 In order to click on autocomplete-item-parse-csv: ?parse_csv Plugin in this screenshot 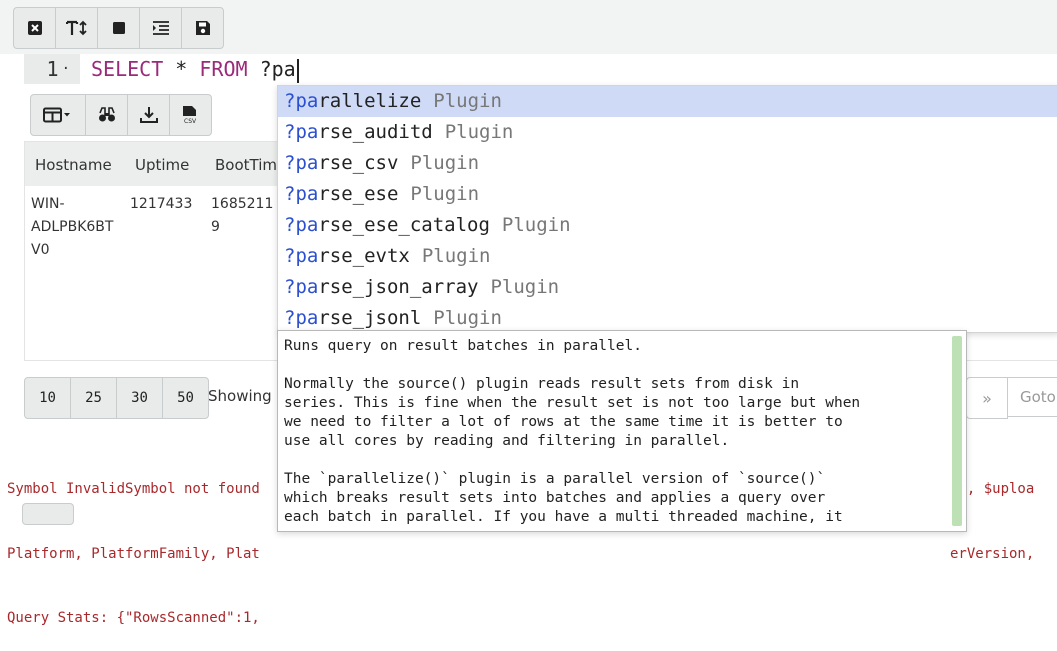, I will do `click(667, 163)`.